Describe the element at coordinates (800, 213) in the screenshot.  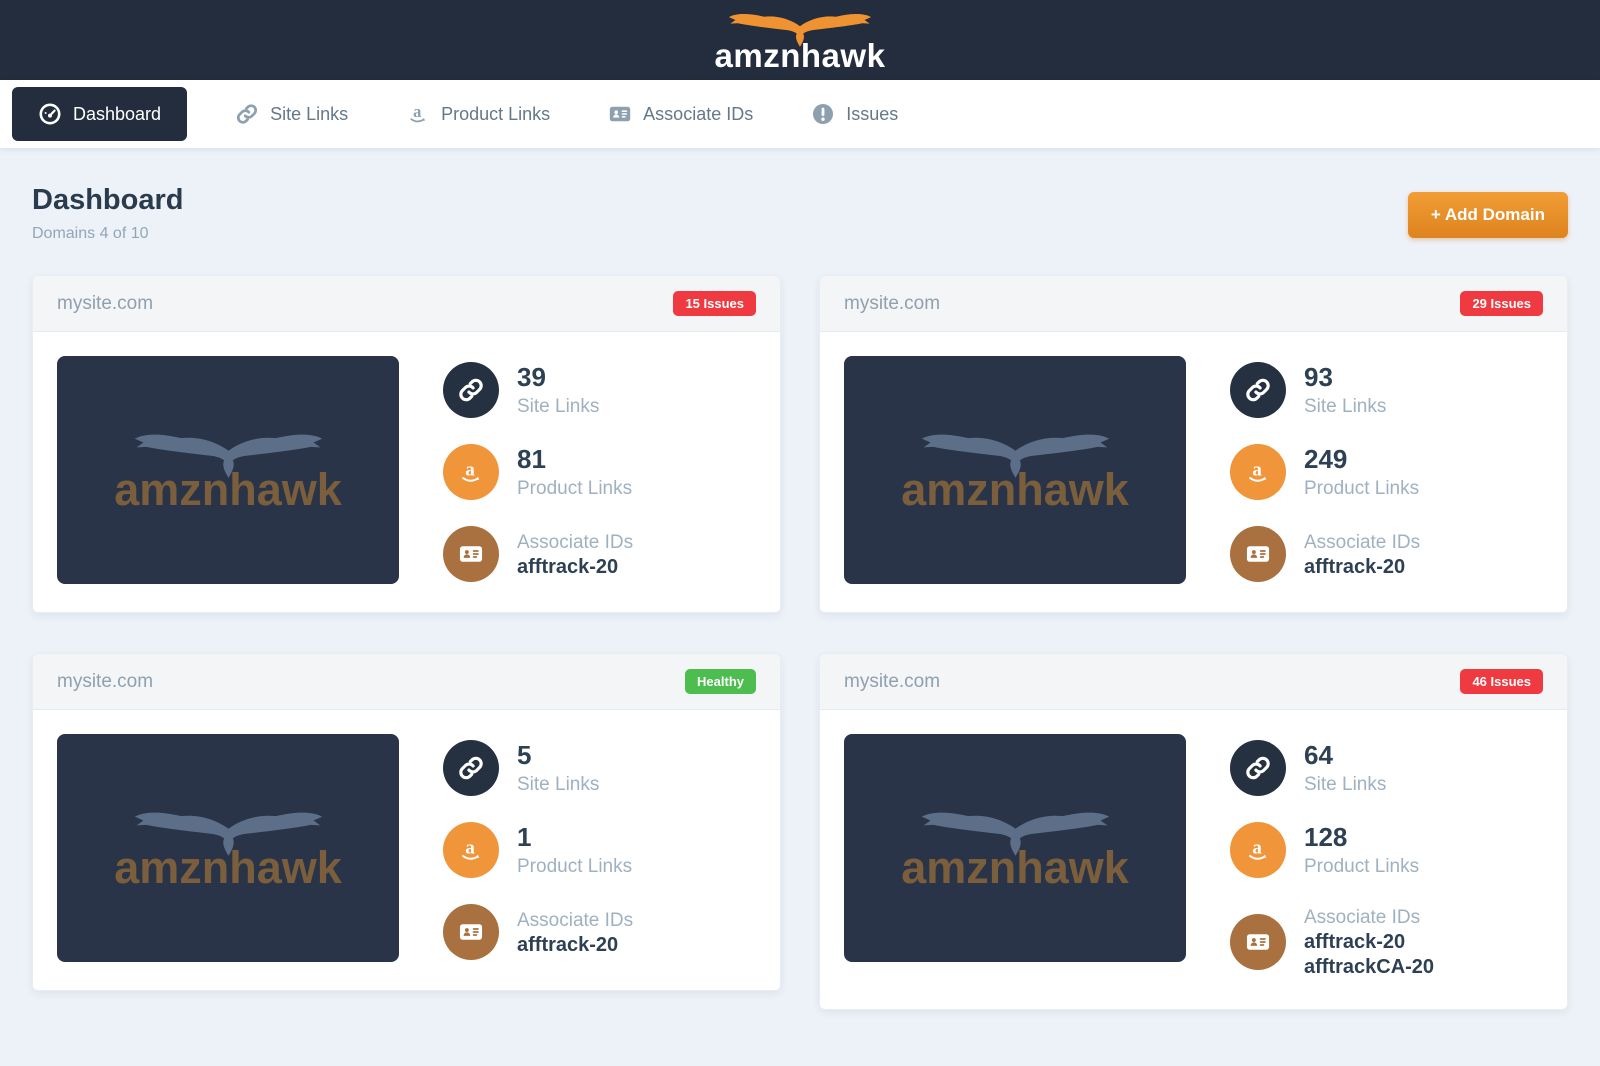
I see `page-head: Dashboard Domains 4 of 10 + Add Domain` at that location.